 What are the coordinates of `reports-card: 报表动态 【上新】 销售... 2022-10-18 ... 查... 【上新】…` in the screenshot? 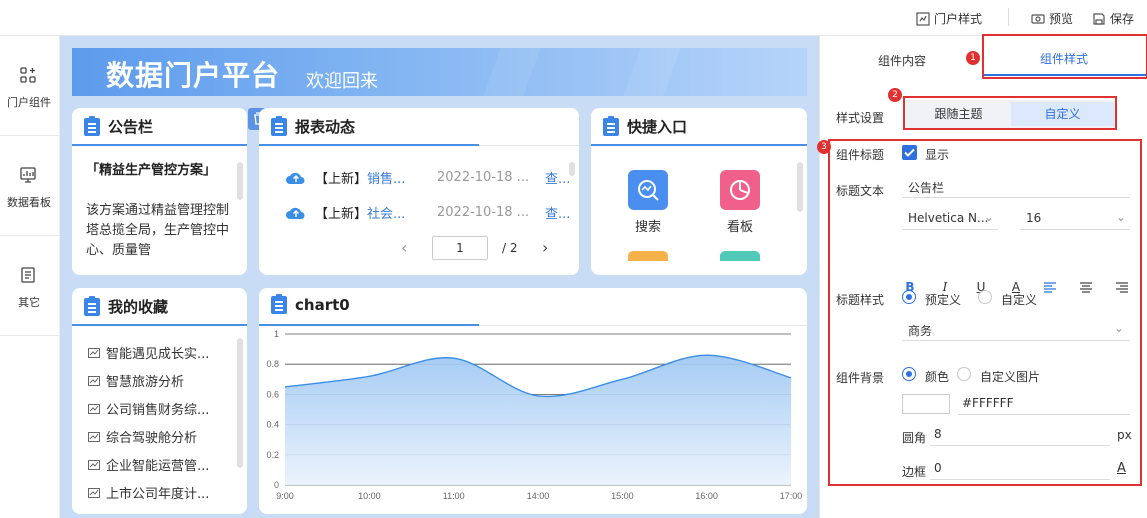 It's located at (419, 191).